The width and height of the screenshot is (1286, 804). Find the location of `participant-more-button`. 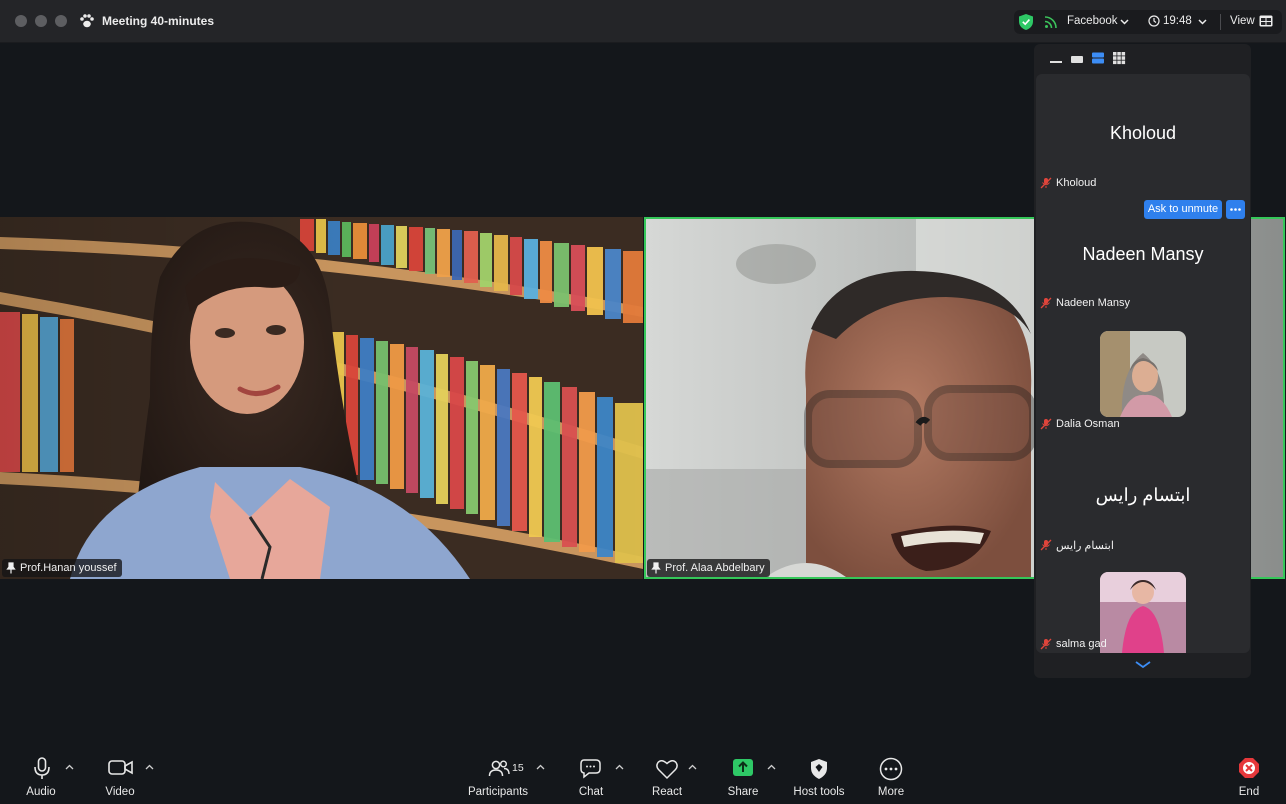

participant-more-button is located at coordinates (1235, 209).